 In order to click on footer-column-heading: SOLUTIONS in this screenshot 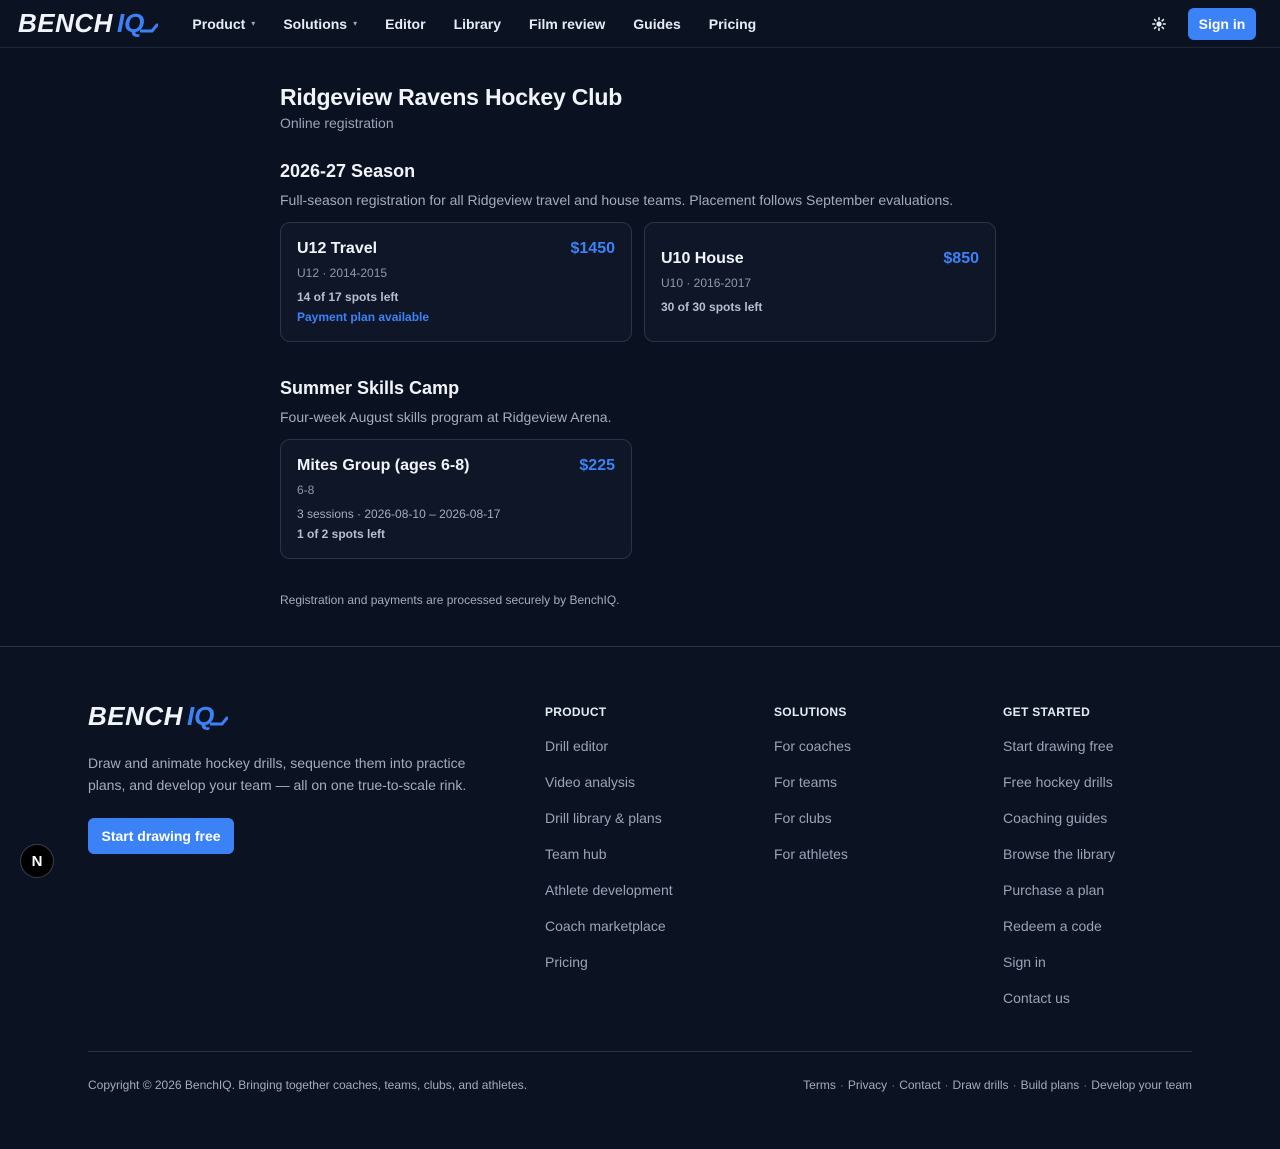, I will do `click(810, 712)`.